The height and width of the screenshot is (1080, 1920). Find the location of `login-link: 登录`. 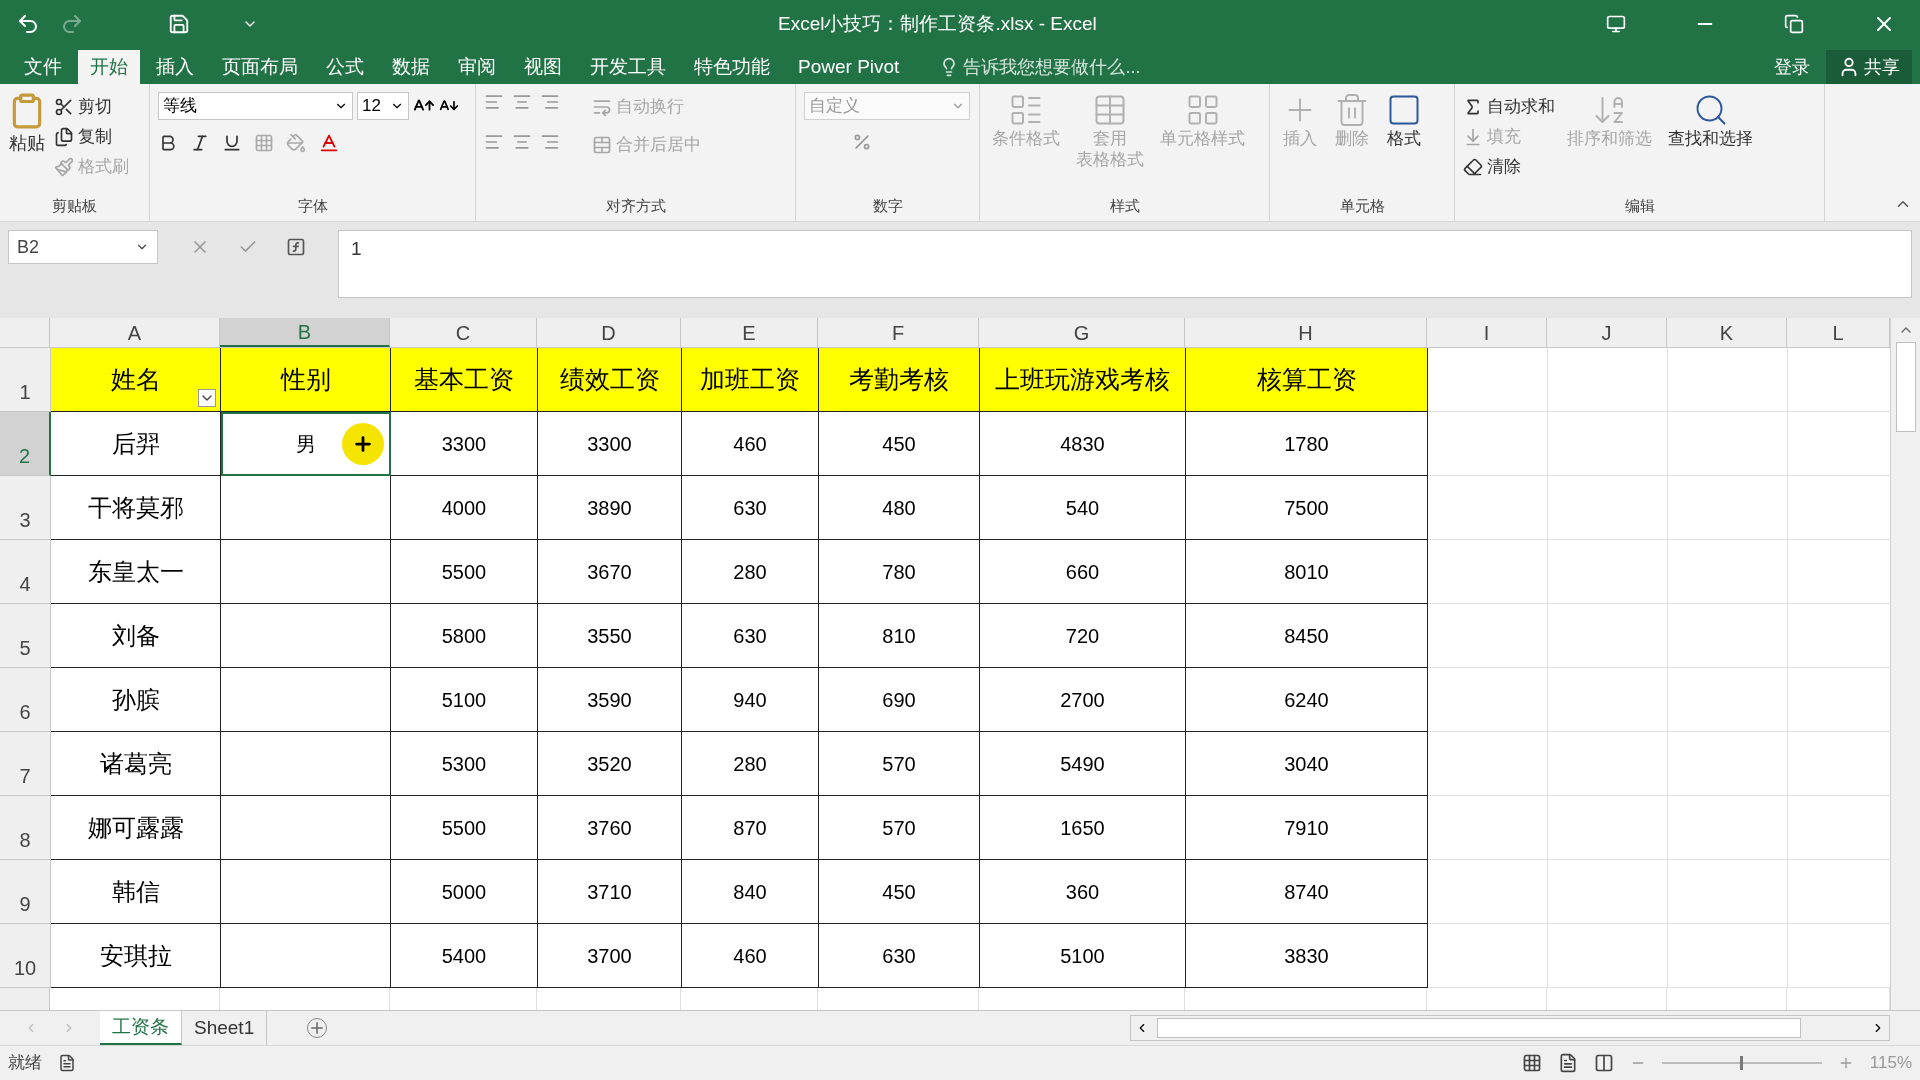

login-link: 登录 is located at coordinates (1792, 67).